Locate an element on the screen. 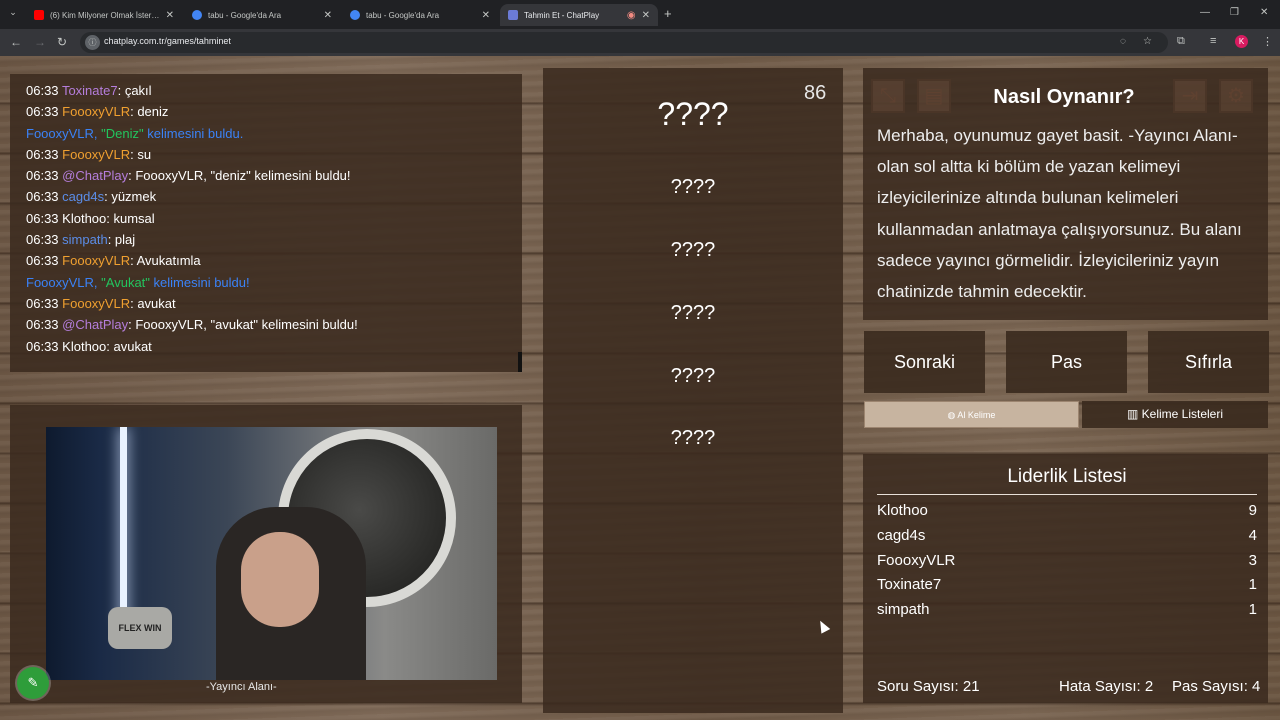  tab-google-search-2: tabu - Google'da Ara ✕ is located at coordinates (420, 15).